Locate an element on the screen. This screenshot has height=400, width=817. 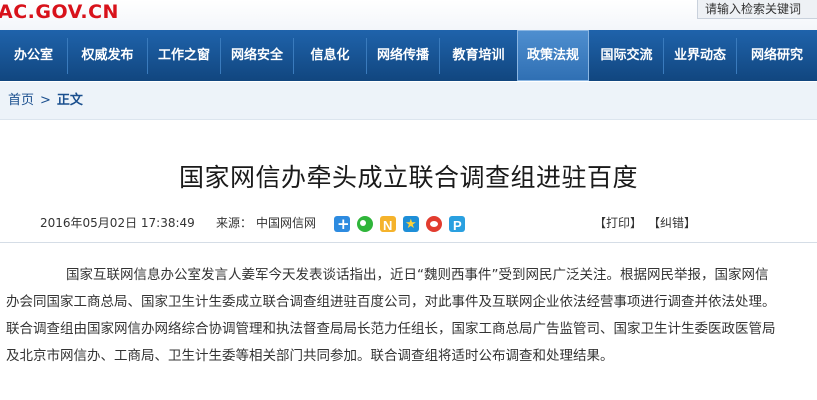
nav-item-work: 工作之窗 is located at coordinates (184, 55).